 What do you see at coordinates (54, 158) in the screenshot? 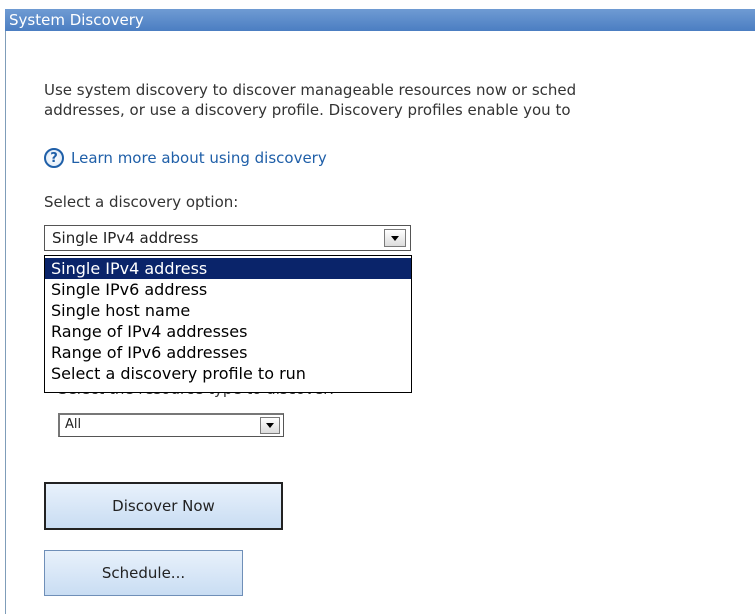
I see `question-circle-icon: ?` at bounding box center [54, 158].